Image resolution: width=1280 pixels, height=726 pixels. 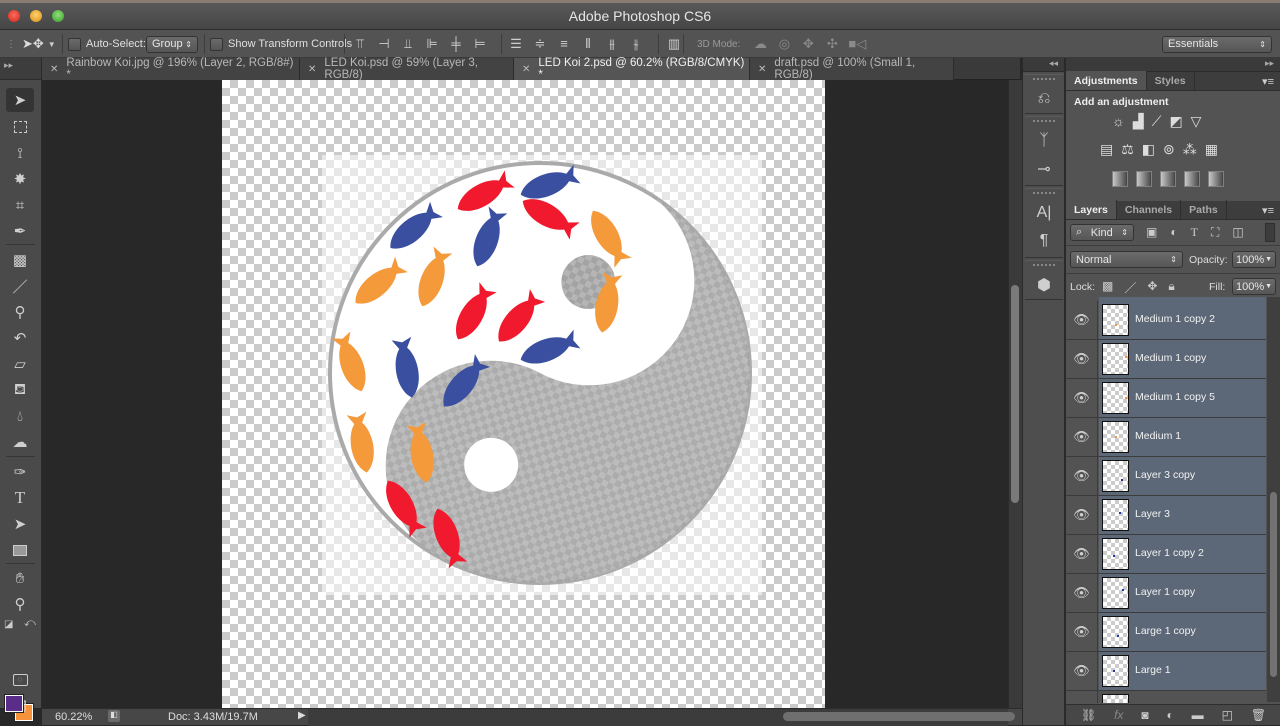 What do you see at coordinates (20, 524) in the screenshot?
I see `path-selection-tool: ➤` at bounding box center [20, 524].